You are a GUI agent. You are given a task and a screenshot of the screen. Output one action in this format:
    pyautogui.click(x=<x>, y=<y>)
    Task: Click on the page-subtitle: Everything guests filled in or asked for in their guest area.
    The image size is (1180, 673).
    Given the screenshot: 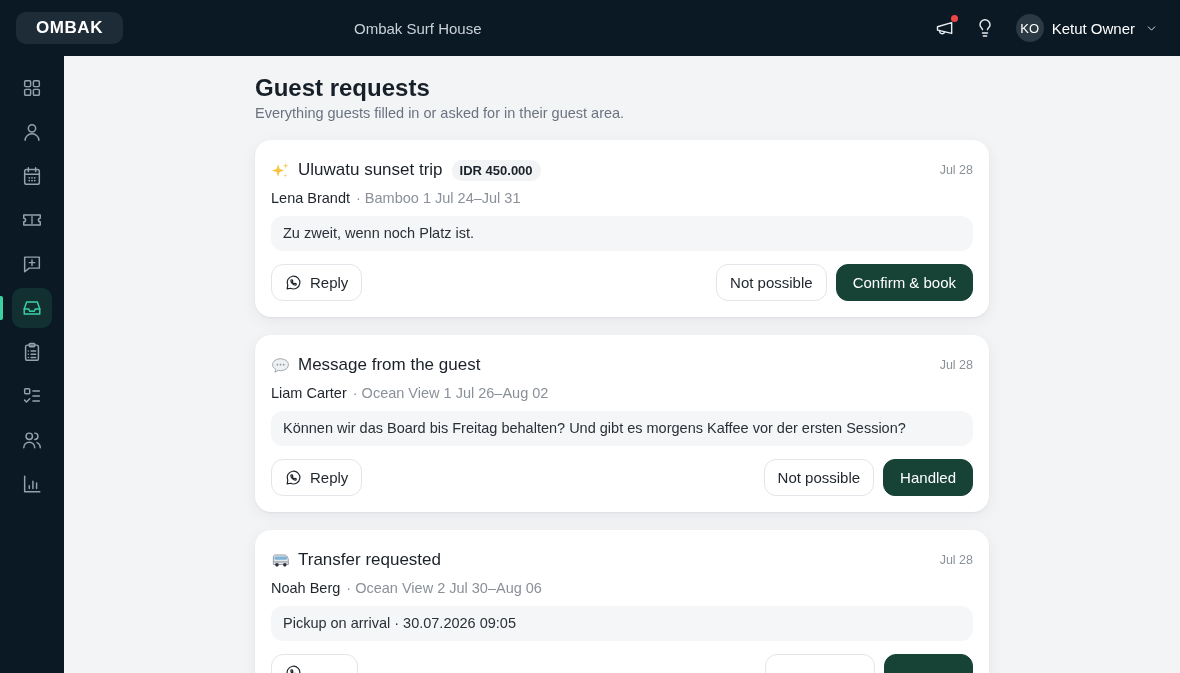 What is the action you would take?
    pyautogui.click(x=440, y=113)
    